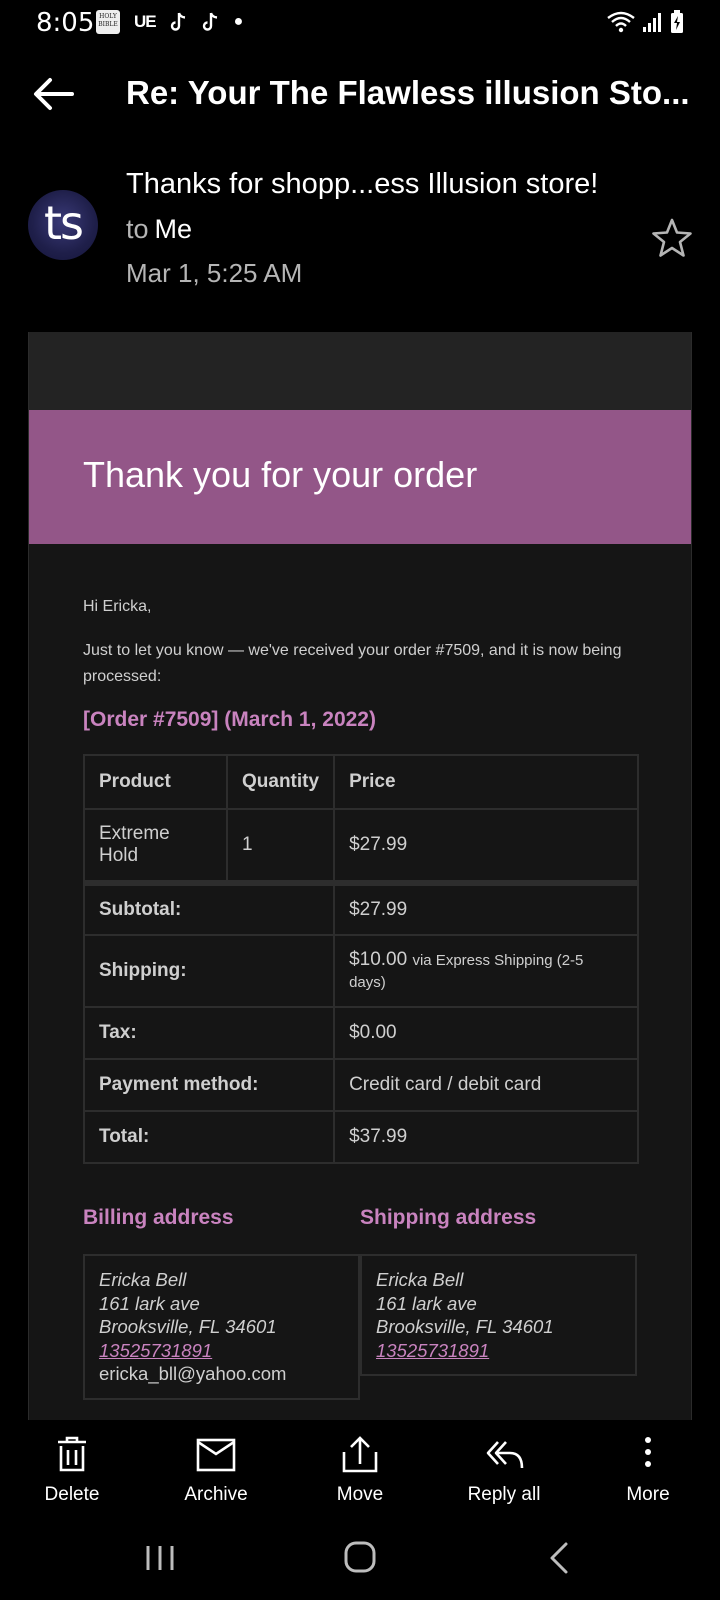 The width and height of the screenshot is (720, 1600). I want to click on move-label: Move, so click(360, 1494).